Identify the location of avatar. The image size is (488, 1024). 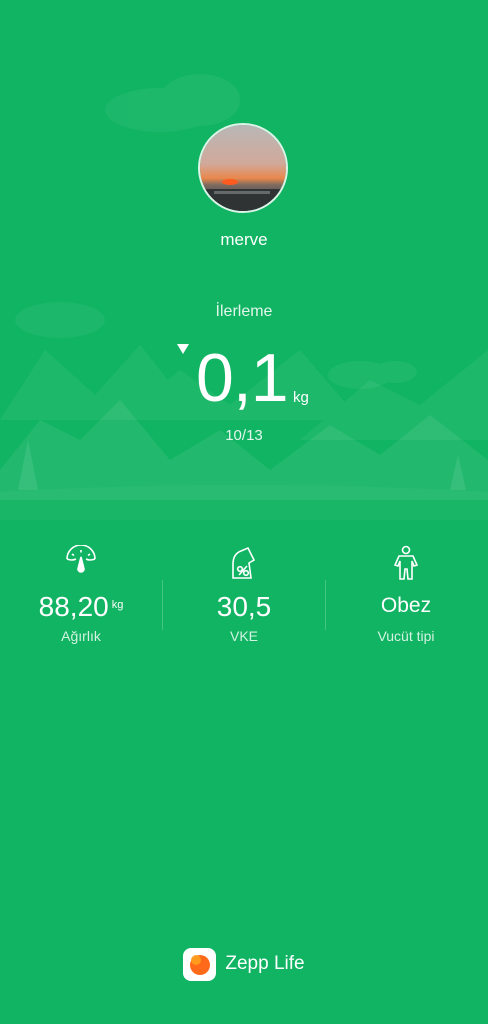
(243, 168).